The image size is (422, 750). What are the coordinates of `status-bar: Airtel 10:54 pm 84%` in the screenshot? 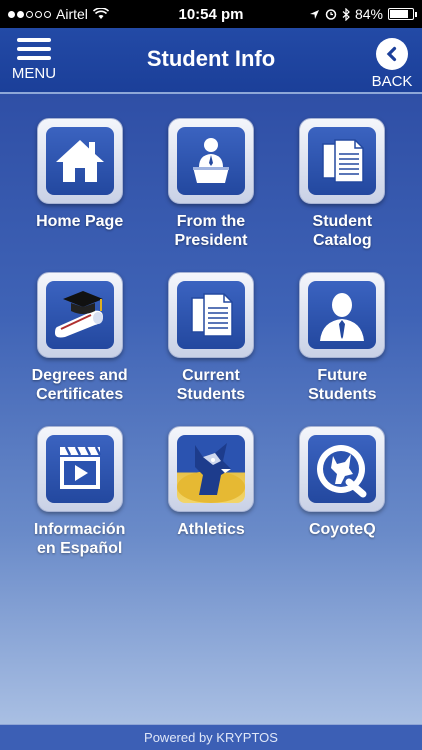 It's located at (211, 14).